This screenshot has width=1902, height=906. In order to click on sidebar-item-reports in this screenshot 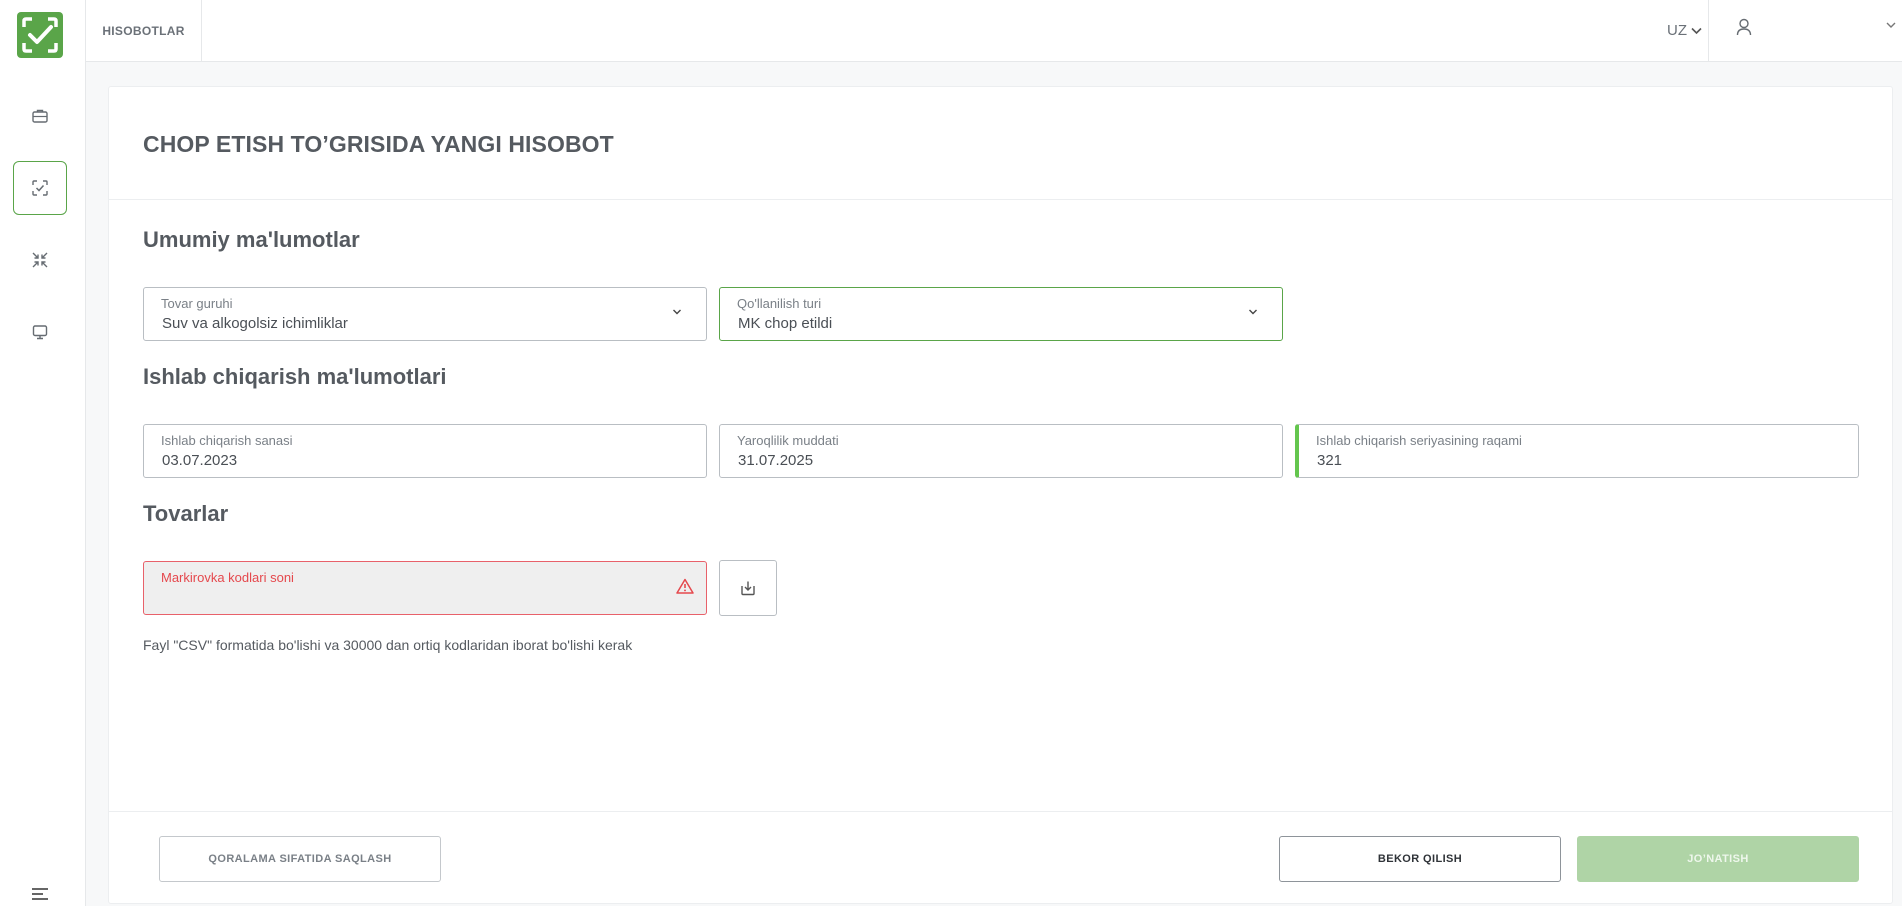, I will do `click(40, 188)`.